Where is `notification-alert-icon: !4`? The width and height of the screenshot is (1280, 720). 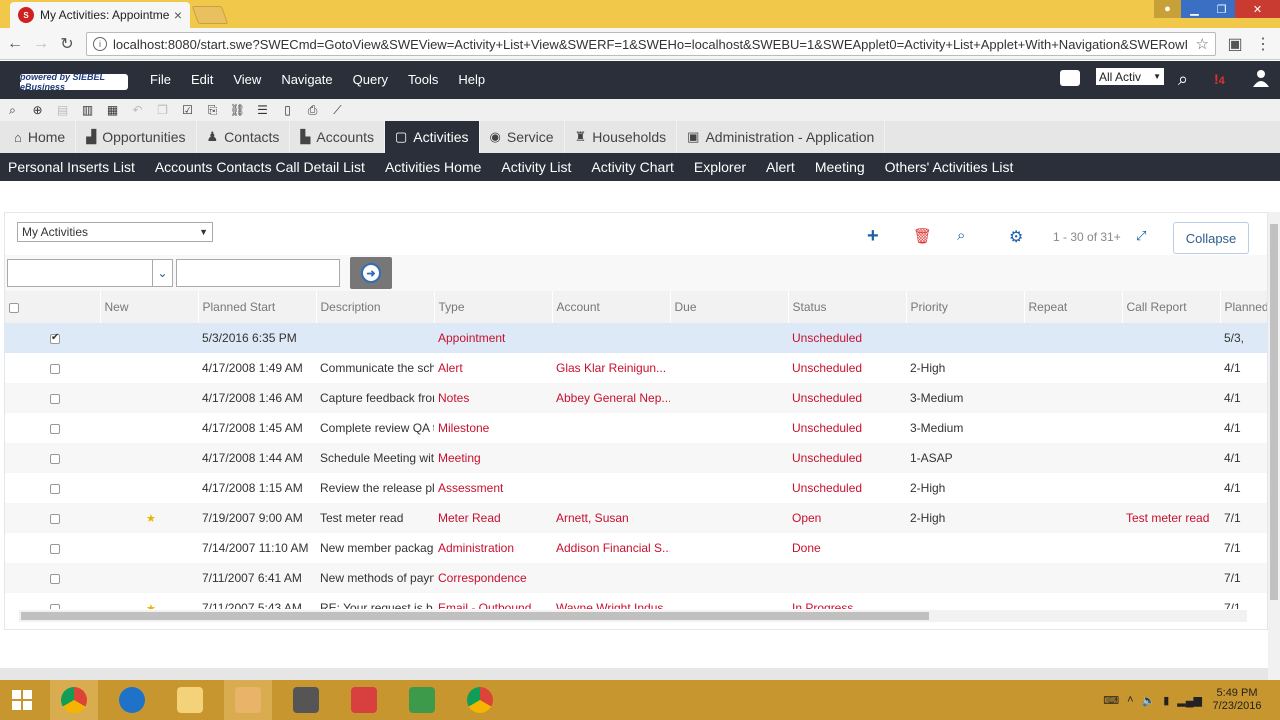 notification-alert-icon: !4 is located at coordinates (1219, 79).